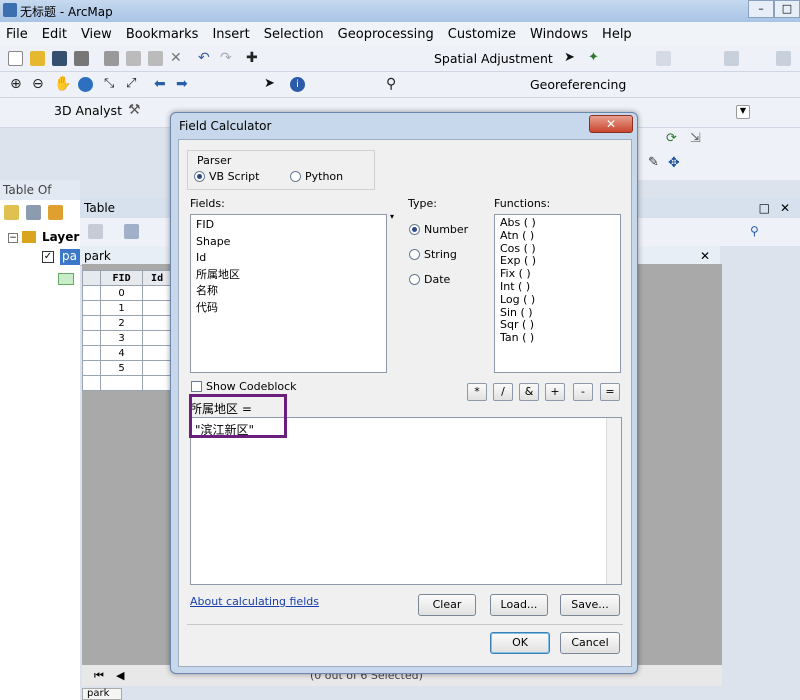 The image size is (800, 700). Describe the element at coordinates (613, 501) in the screenshot. I see `expression-scrollbar` at that location.